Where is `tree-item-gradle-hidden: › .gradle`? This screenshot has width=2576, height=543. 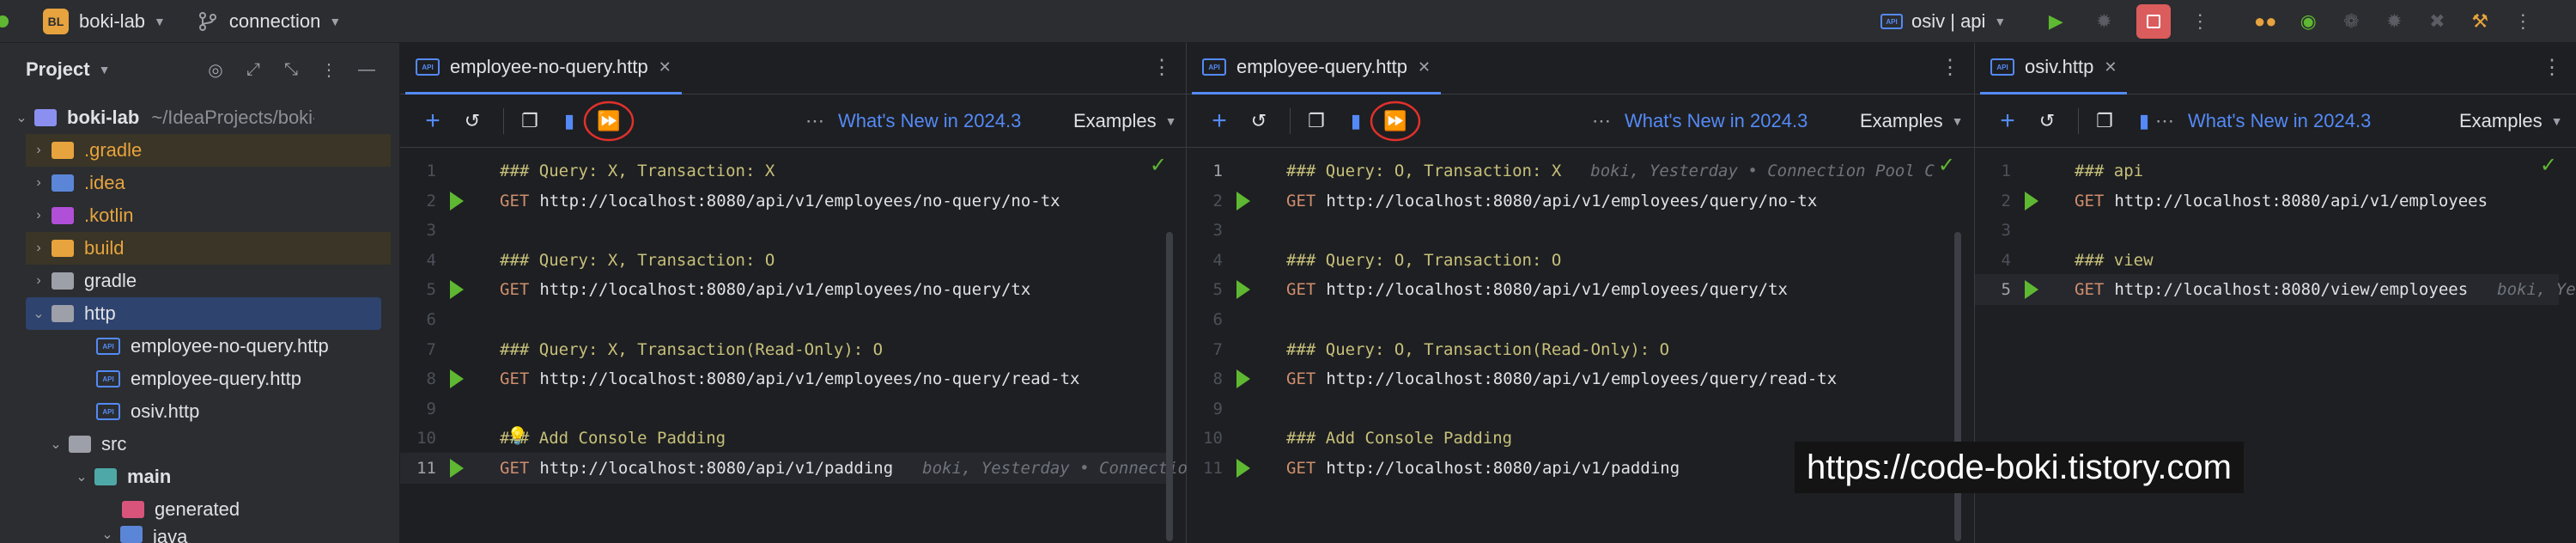 tree-item-gradle-hidden: › .gradle is located at coordinates (208, 150).